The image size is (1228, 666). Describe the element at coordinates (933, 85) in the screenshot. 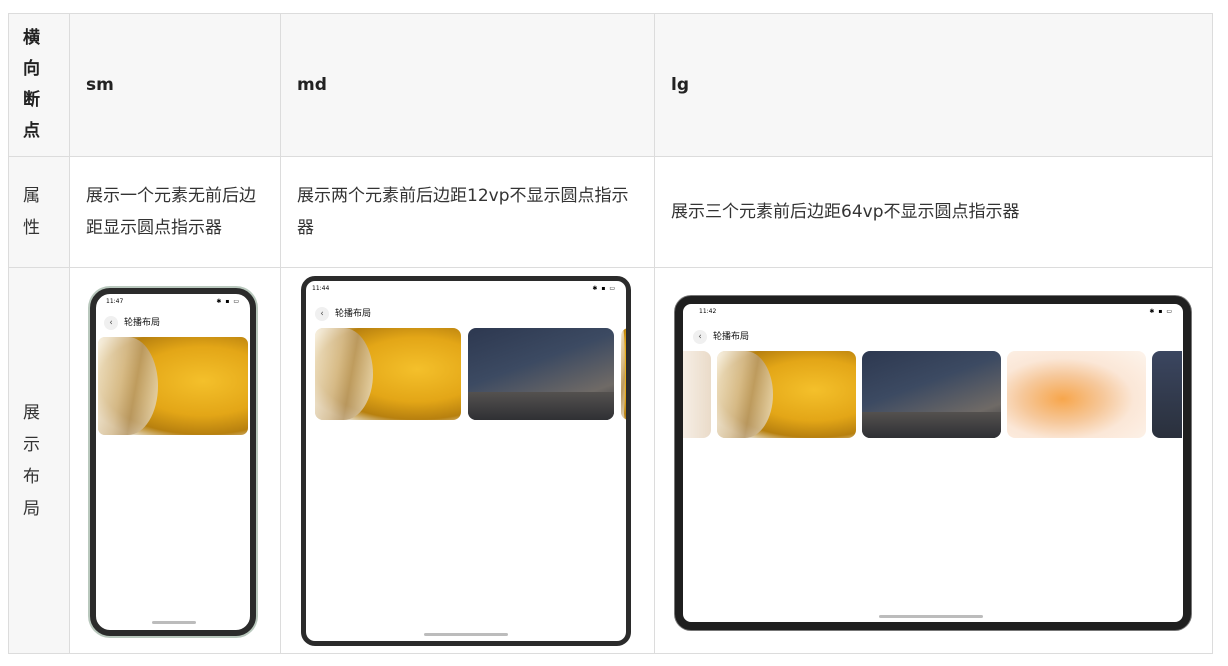

I see `header-lg: lg` at that location.